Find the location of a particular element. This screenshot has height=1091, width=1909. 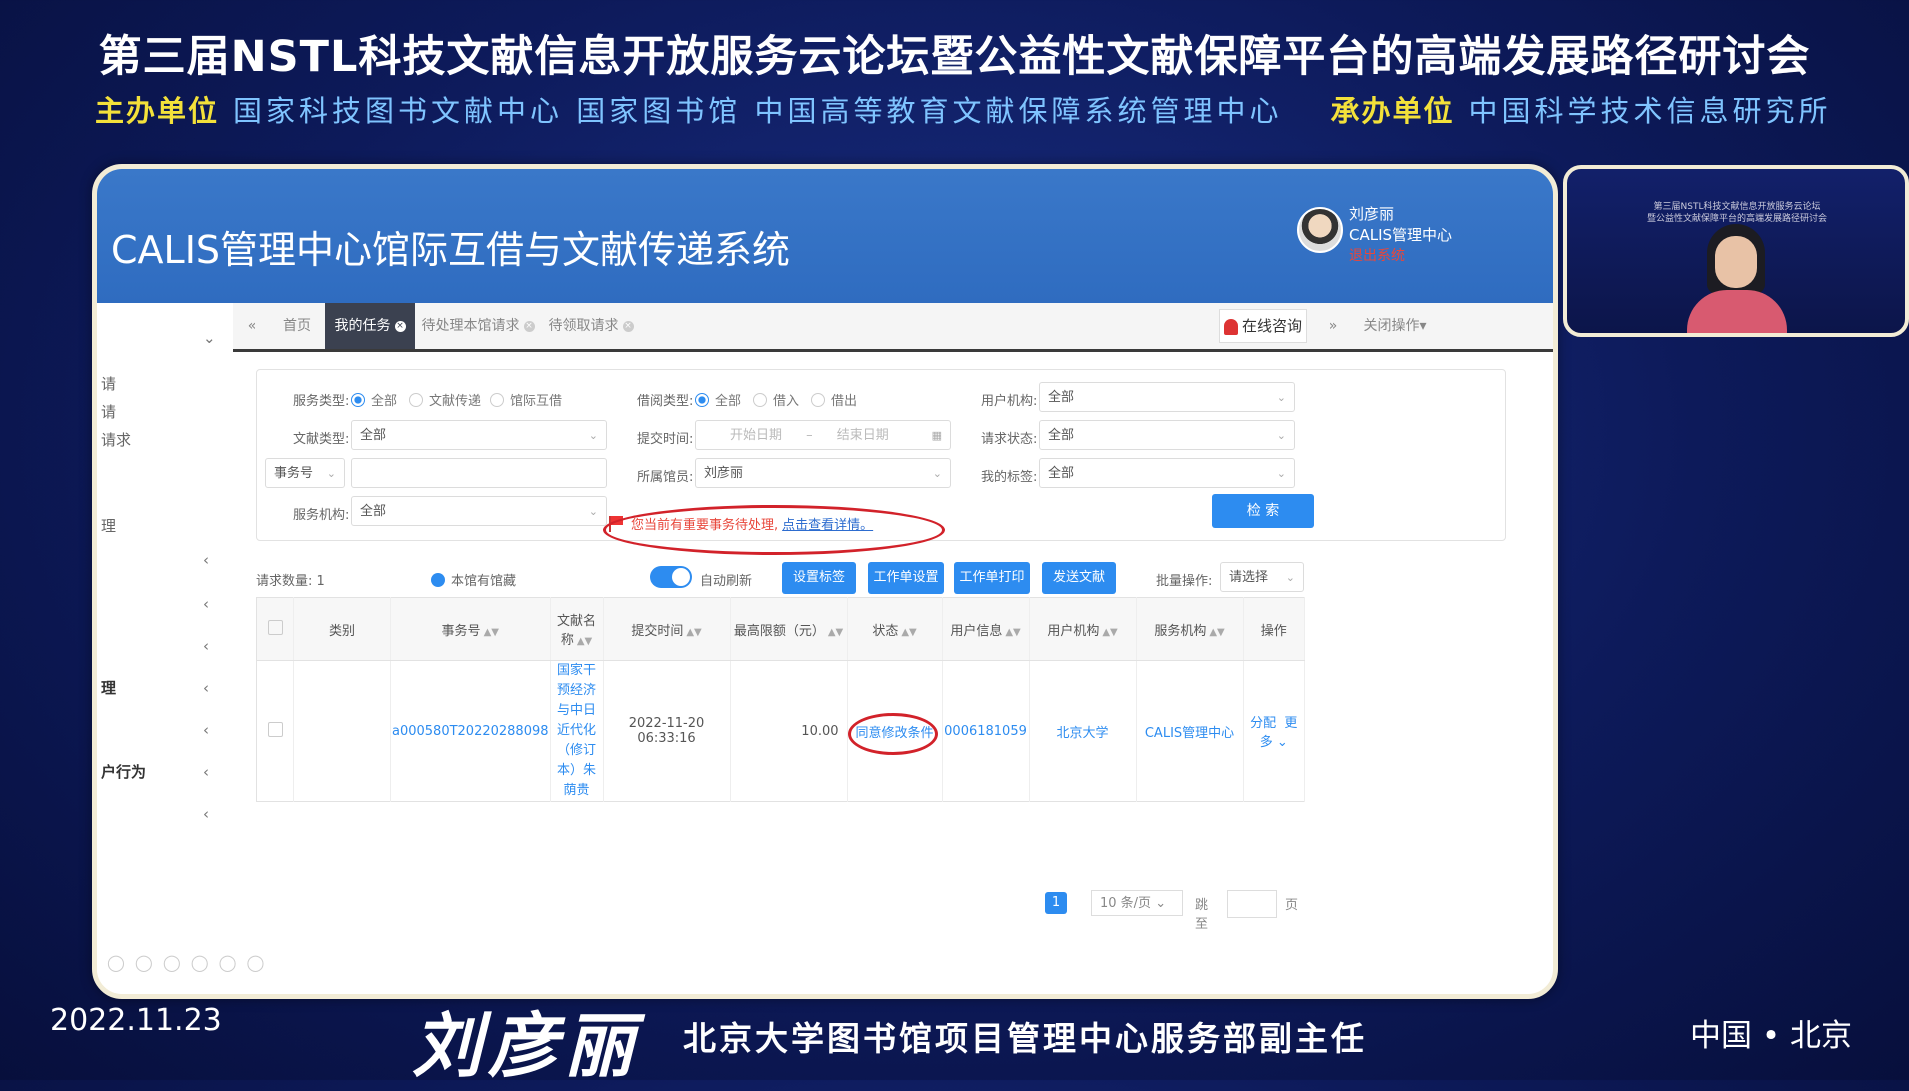

tx-no-input is located at coordinates (479, 473).